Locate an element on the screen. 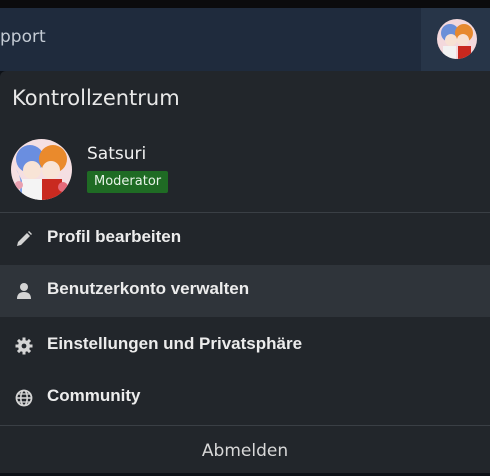  user-avatar-icon is located at coordinates (457, 39).